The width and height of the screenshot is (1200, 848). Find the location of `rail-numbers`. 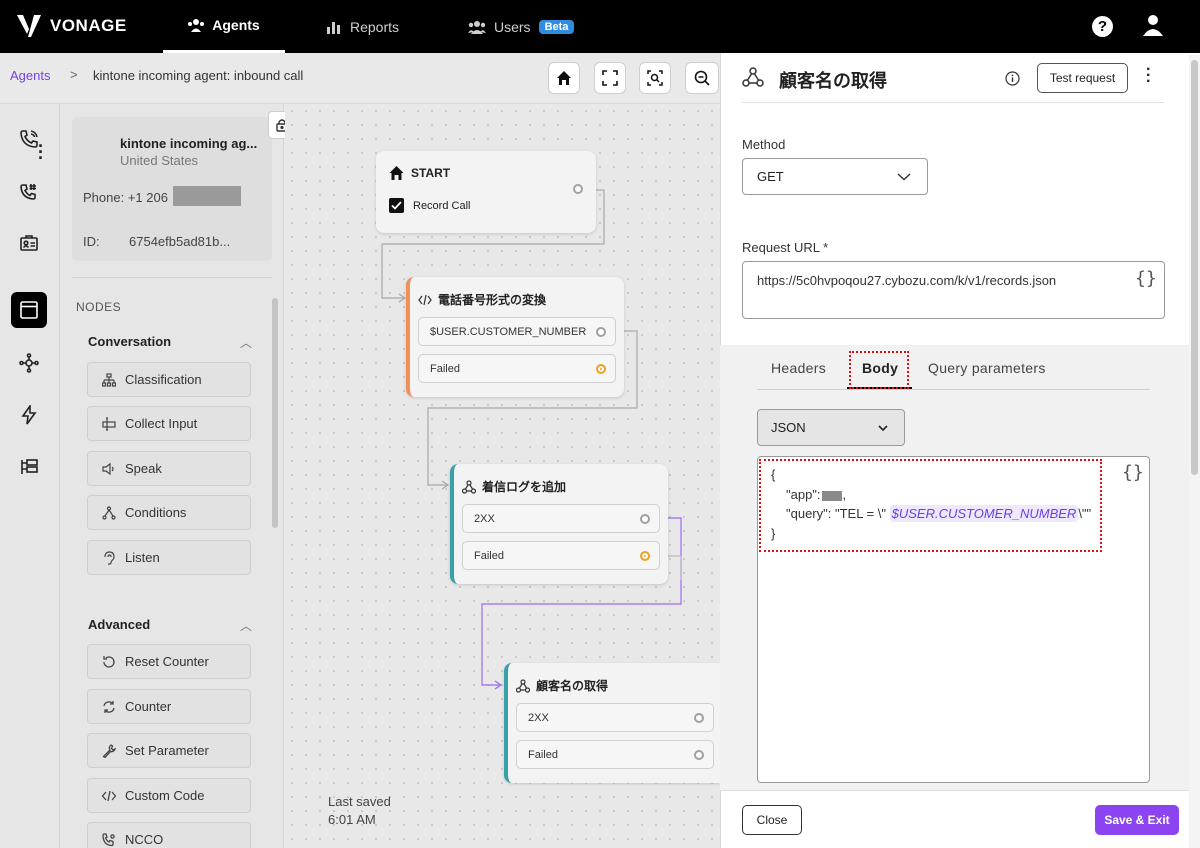

rail-numbers is located at coordinates (29, 191).